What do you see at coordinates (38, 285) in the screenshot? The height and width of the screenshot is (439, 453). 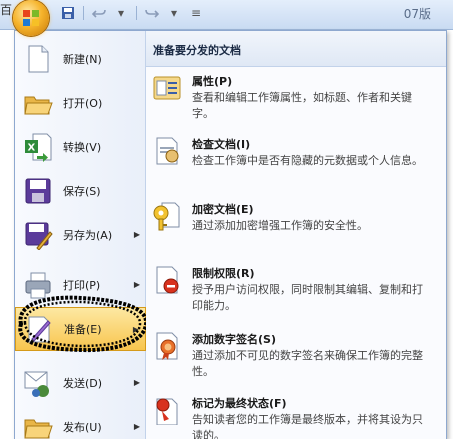 I see `print-icon` at bounding box center [38, 285].